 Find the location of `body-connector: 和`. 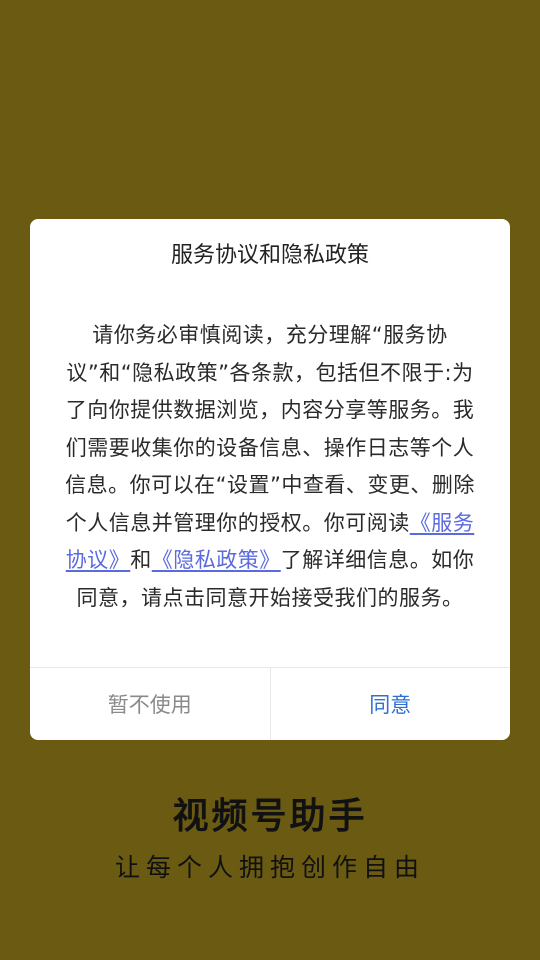

body-connector: 和 is located at coordinates (141, 560).